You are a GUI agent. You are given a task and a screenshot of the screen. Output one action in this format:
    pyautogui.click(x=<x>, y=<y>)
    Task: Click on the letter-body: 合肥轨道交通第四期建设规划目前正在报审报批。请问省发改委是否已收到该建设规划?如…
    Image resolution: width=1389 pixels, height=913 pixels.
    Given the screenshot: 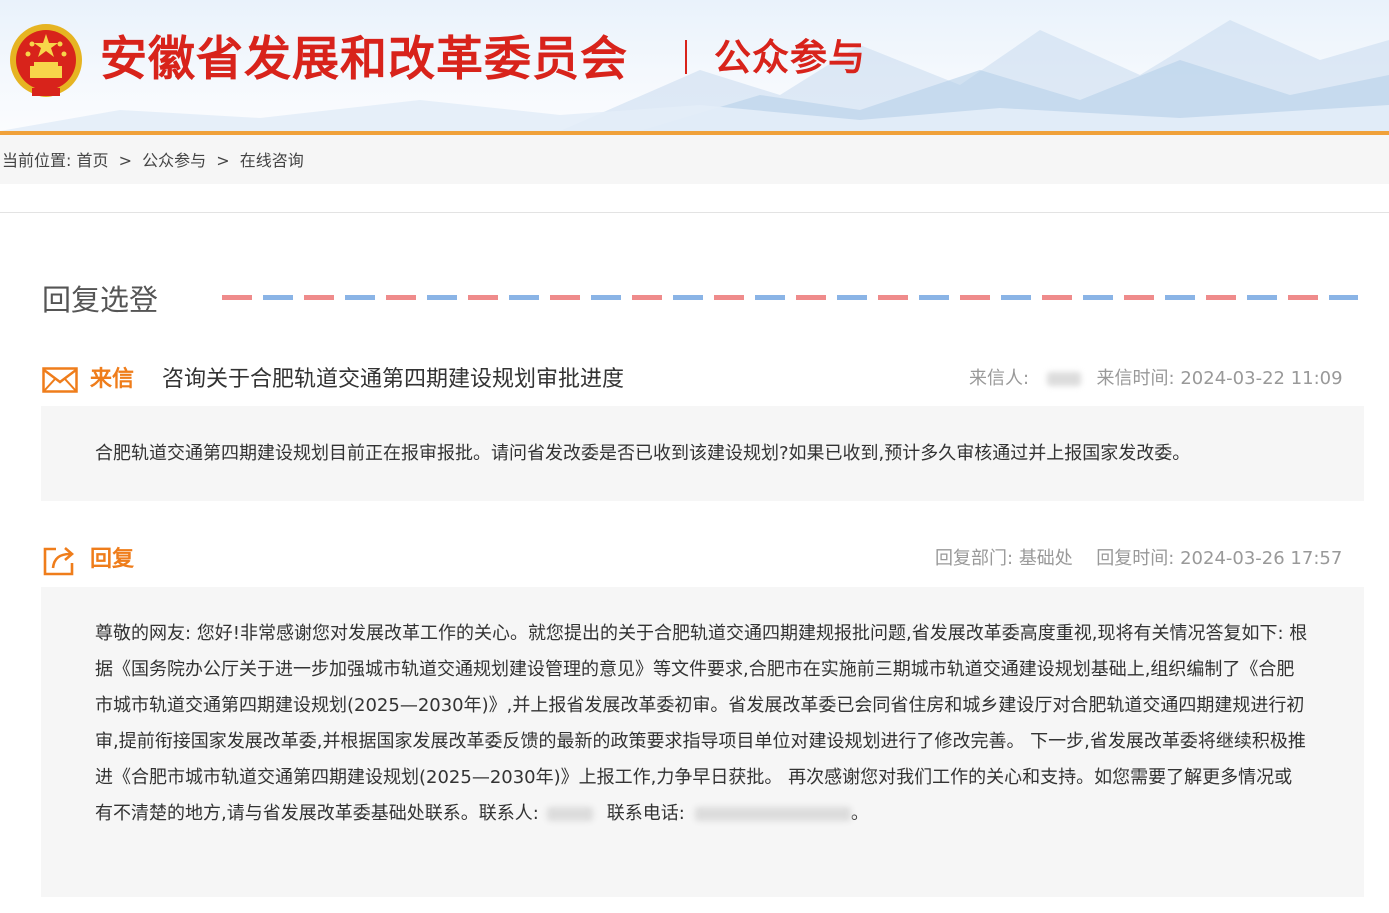 What is the action you would take?
    pyautogui.click(x=643, y=453)
    